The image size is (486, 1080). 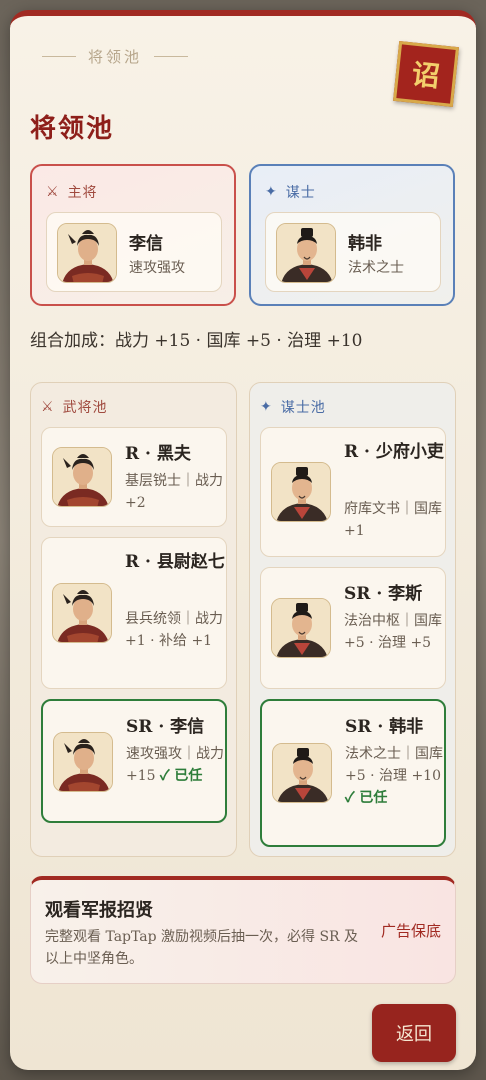 I want to click on card-name: SR · 韩非, so click(x=384, y=727).